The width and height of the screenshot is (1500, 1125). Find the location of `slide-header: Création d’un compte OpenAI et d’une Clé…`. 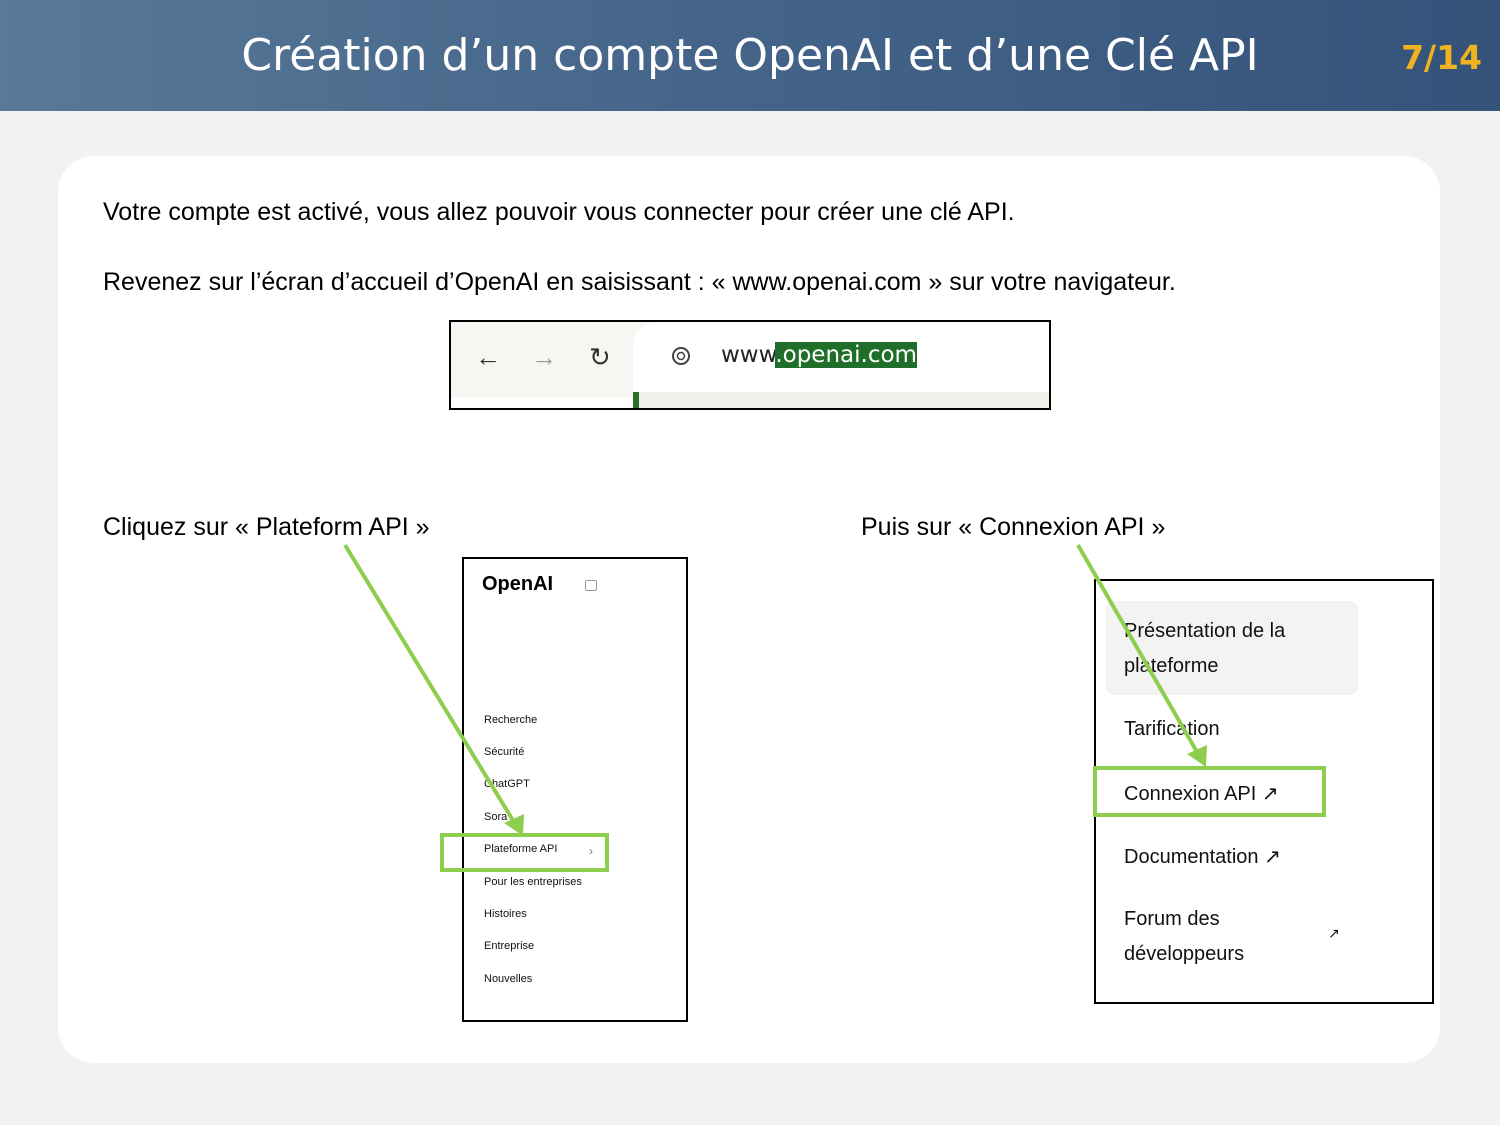

slide-header: Création d’un compte OpenAI et d’une Clé… is located at coordinates (750, 55).